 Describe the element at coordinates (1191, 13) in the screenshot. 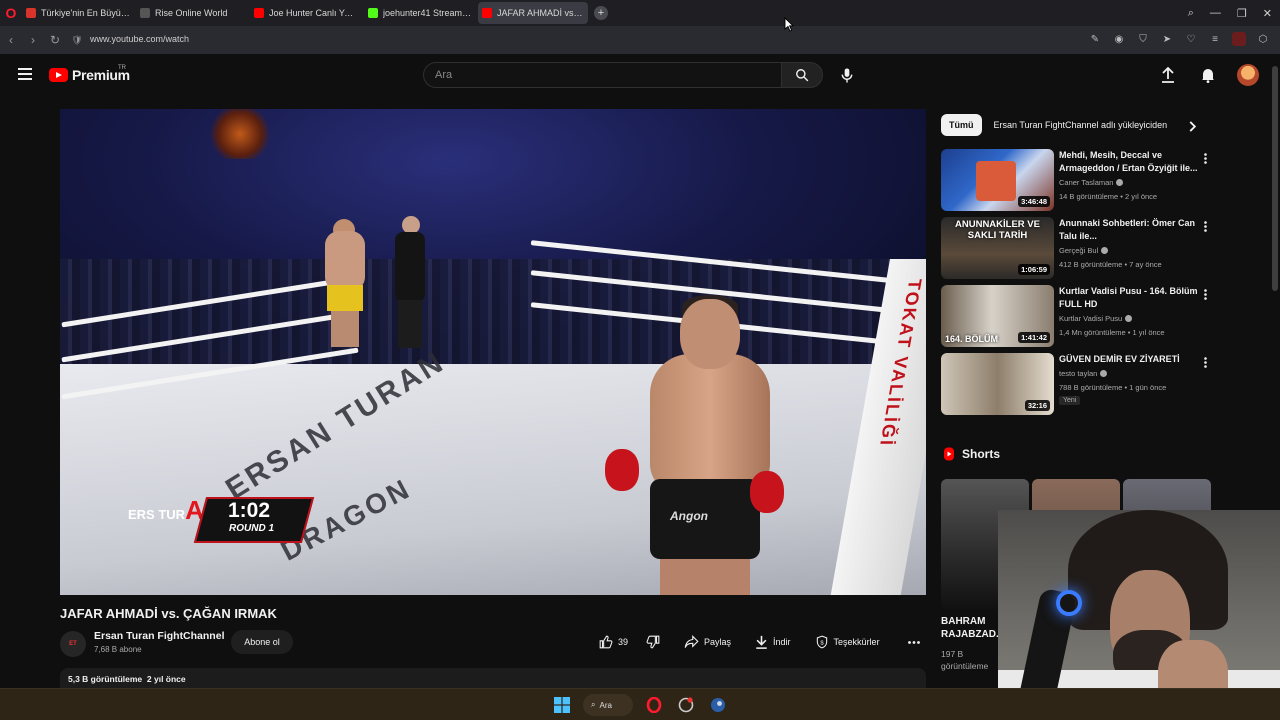

I see `search-tabs-icon: ⌕` at that location.